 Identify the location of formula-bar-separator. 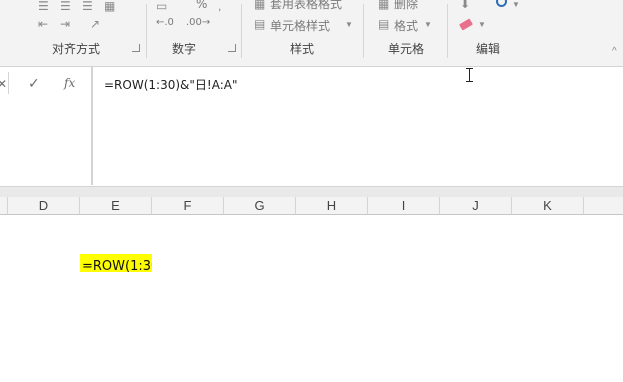
(8, 83).